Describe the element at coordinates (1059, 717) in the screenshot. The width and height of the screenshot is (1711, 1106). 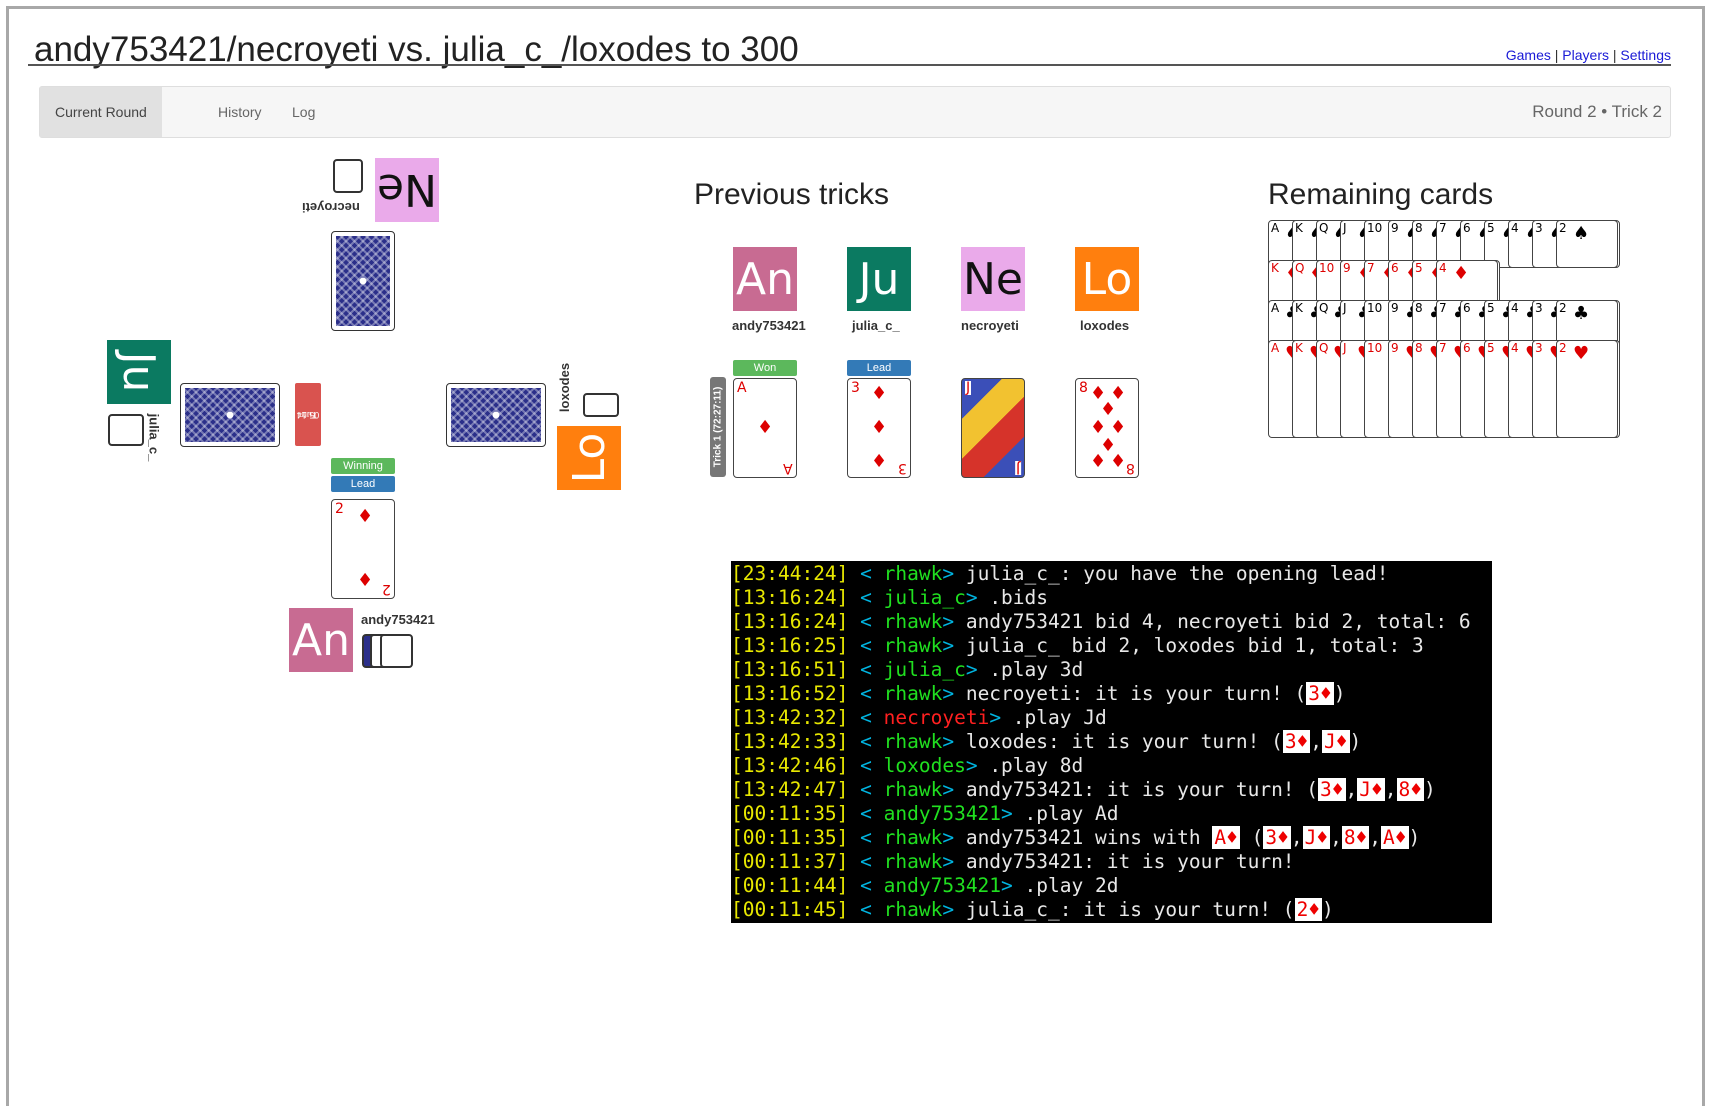
I see `log-message: .play Jd` at that location.